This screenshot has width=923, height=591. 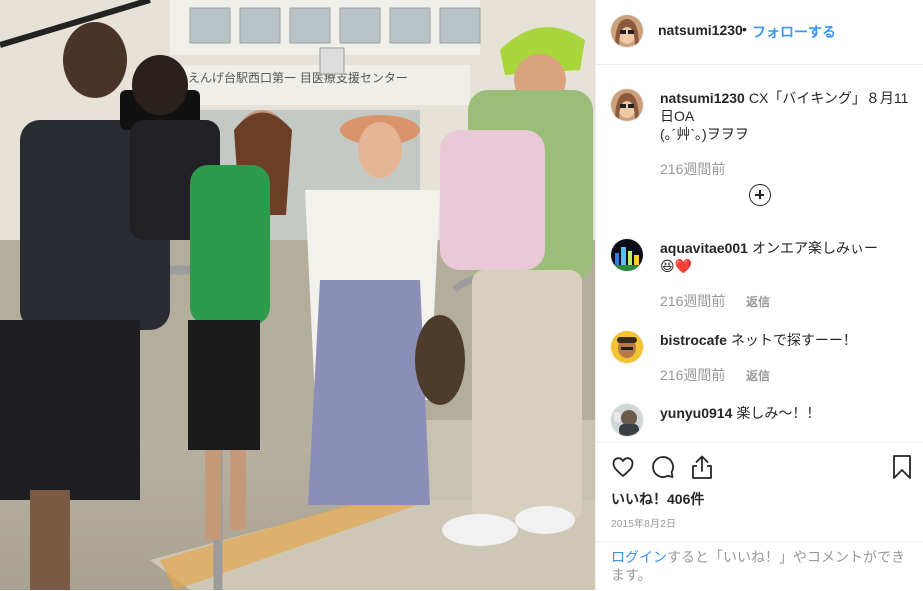 I want to click on login-link: ログイン, so click(x=639, y=557).